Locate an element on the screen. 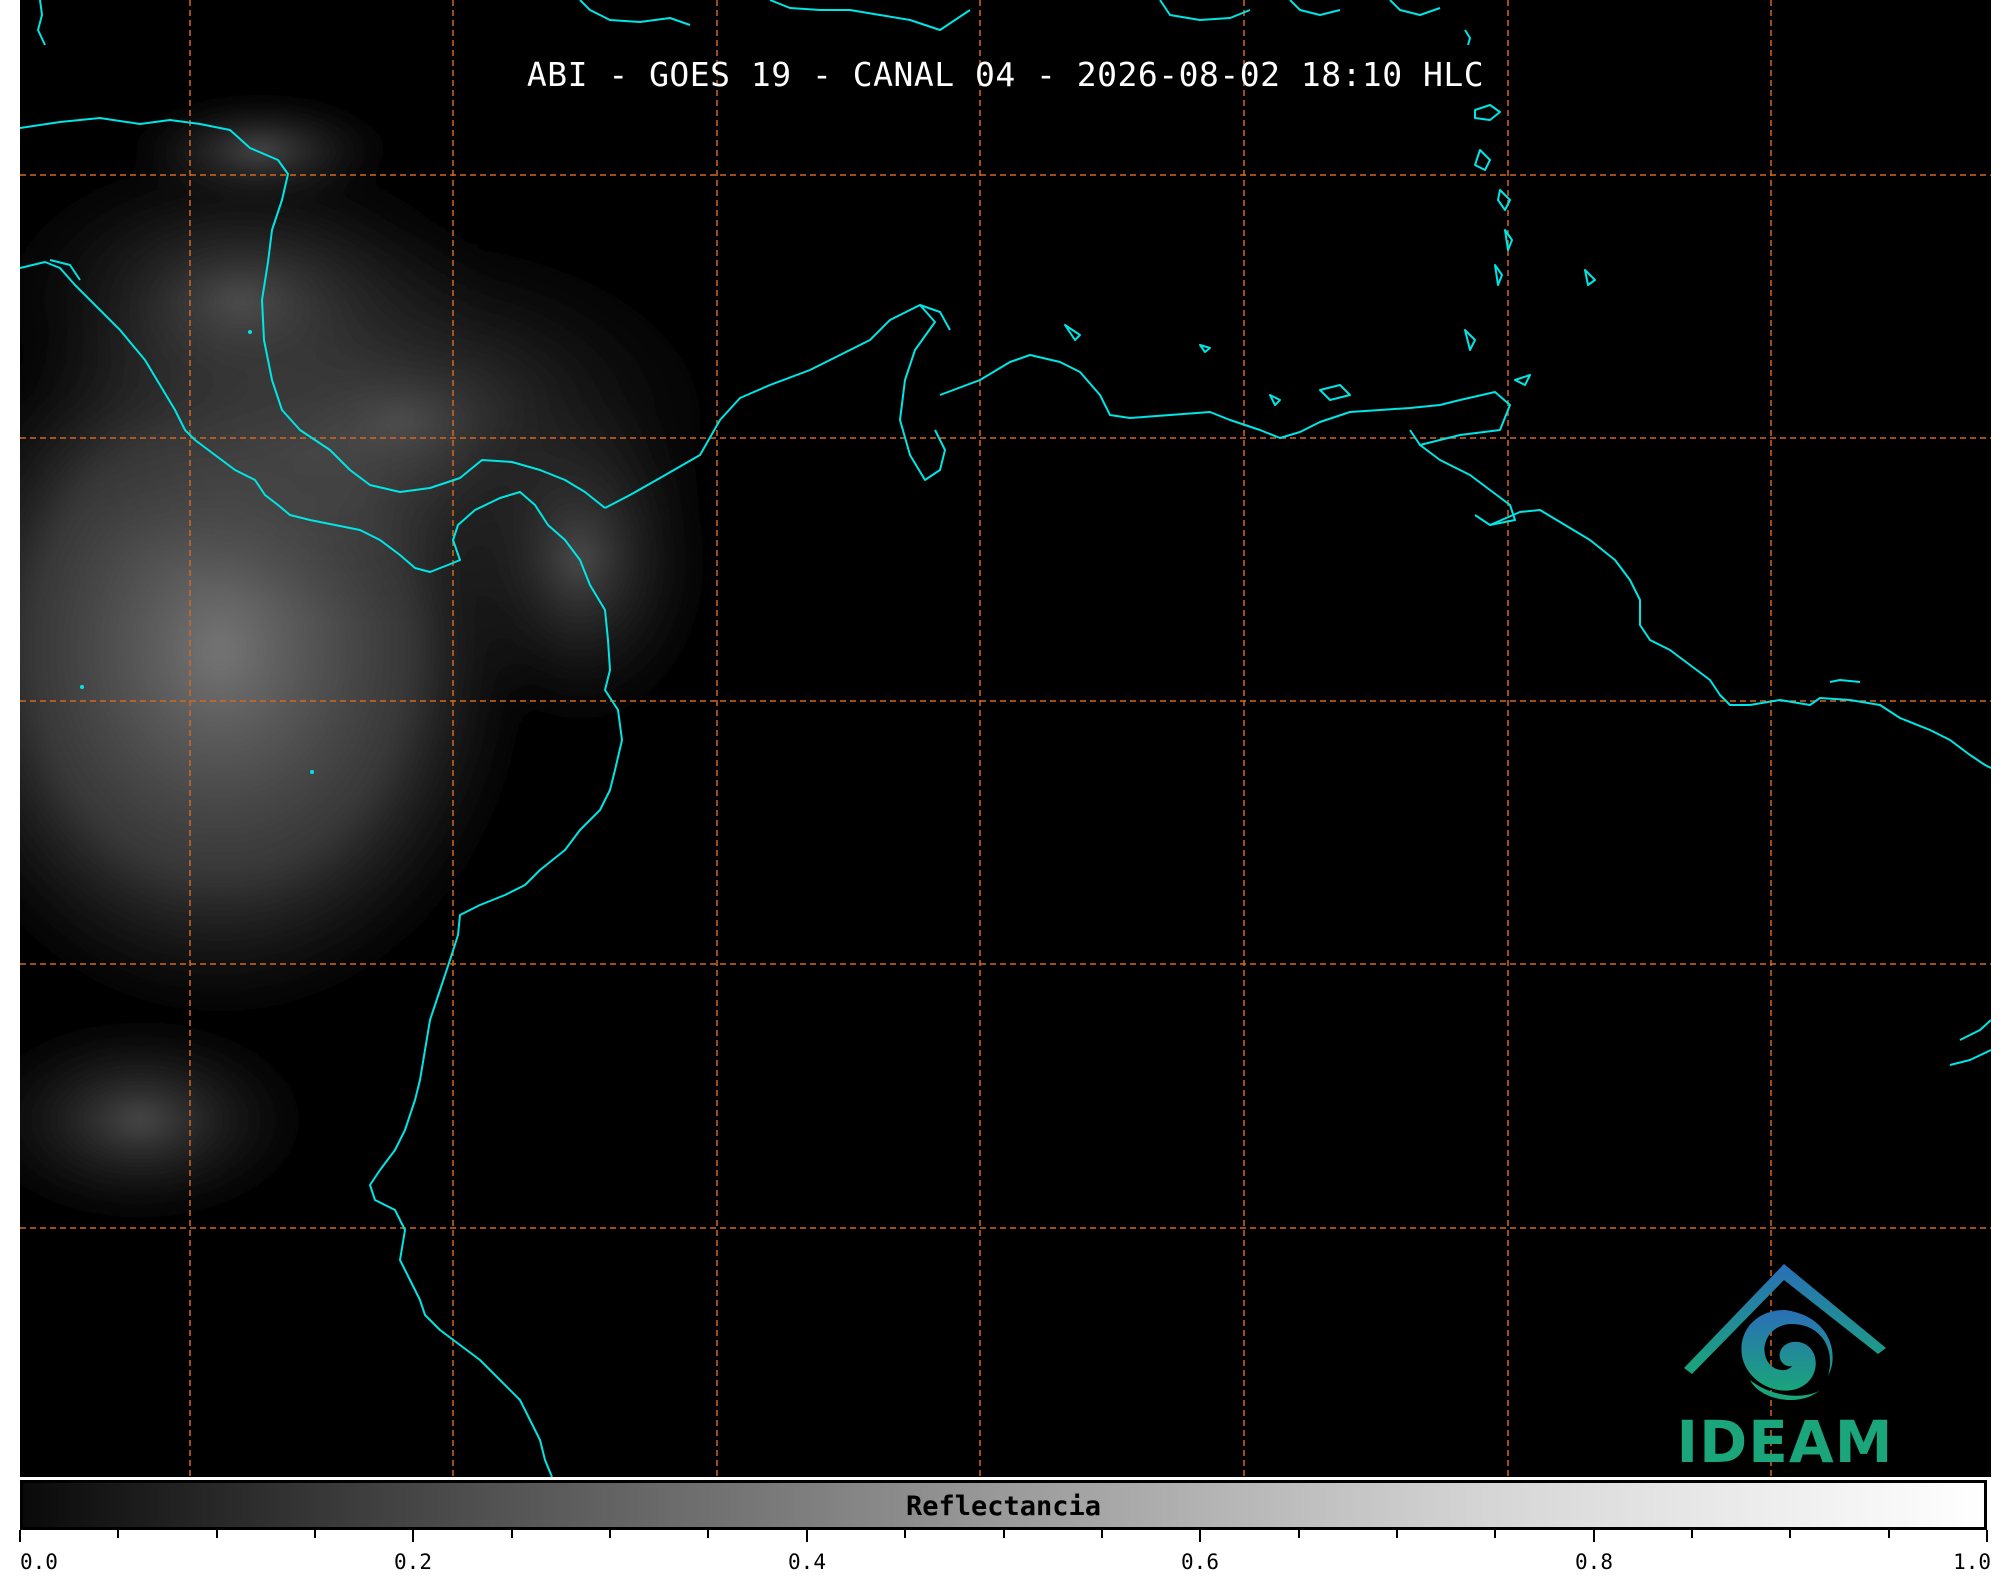 Image resolution: width=2011 pixels, height=1577 pixels. colorbar-tick-label: 0.0 is located at coordinates (39, 1562).